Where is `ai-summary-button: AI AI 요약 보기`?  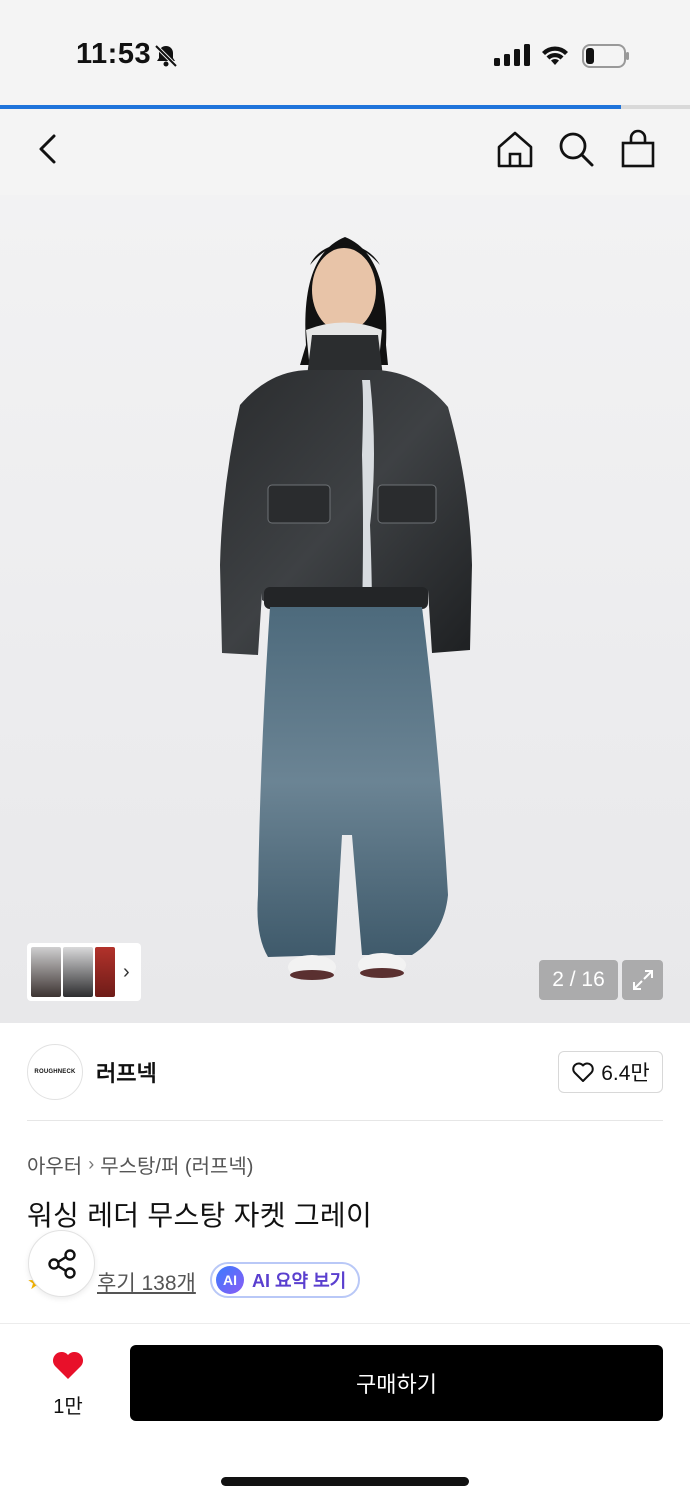 ai-summary-button: AI AI 요약 보기 is located at coordinates (285, 1280).